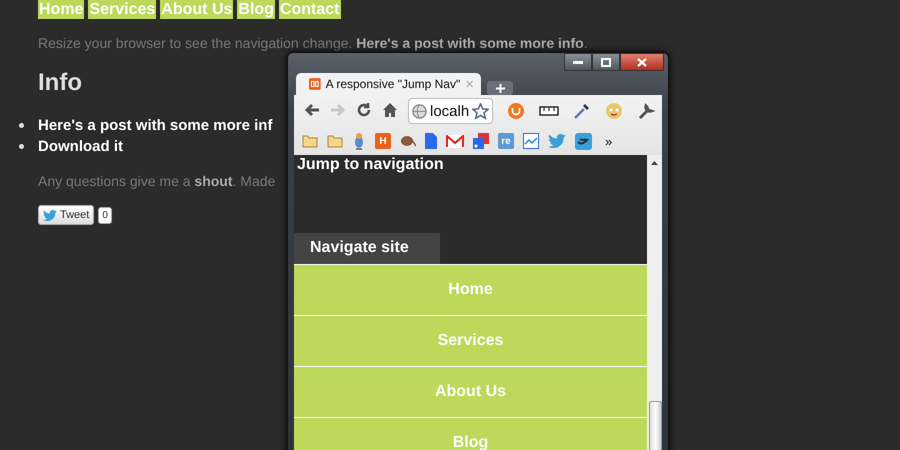 This screenshot has width=900, height=450. Describe the element at coordinates (470, 290) in the screenshot. I see `menu-item: Home` at that location.